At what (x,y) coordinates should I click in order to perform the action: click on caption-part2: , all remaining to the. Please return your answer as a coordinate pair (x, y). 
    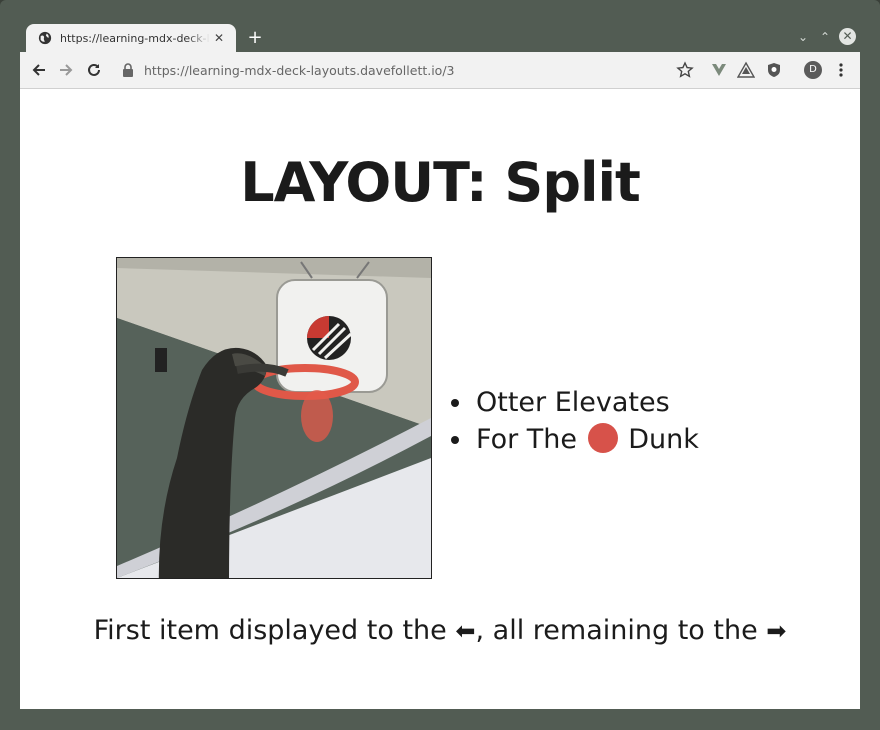
    Looking at the image, I should click on (616, 630).